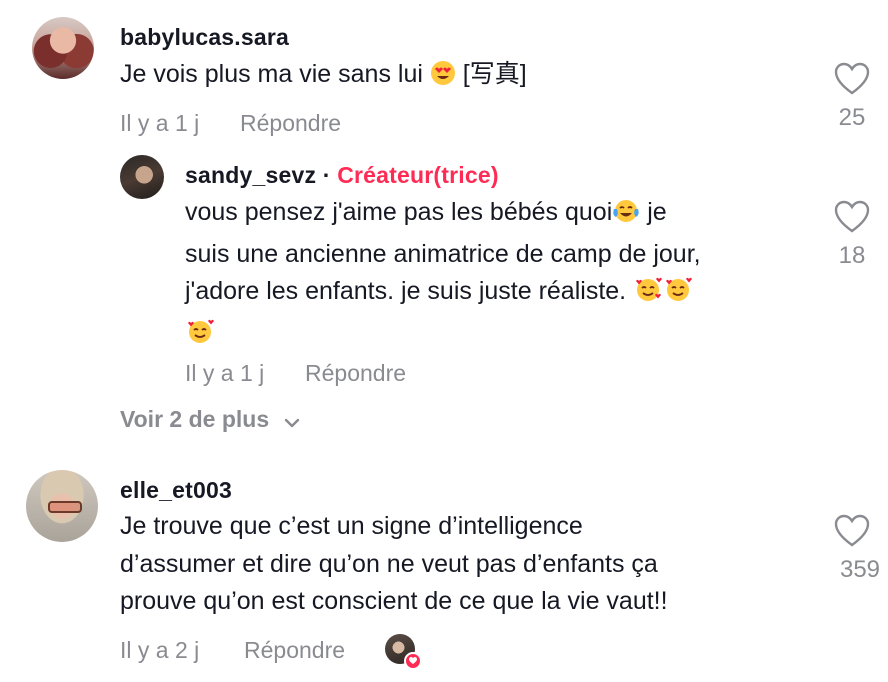 This screenshot has height=682, width=888. I want to click on heart-eyes-emoji, so click(443, 79).